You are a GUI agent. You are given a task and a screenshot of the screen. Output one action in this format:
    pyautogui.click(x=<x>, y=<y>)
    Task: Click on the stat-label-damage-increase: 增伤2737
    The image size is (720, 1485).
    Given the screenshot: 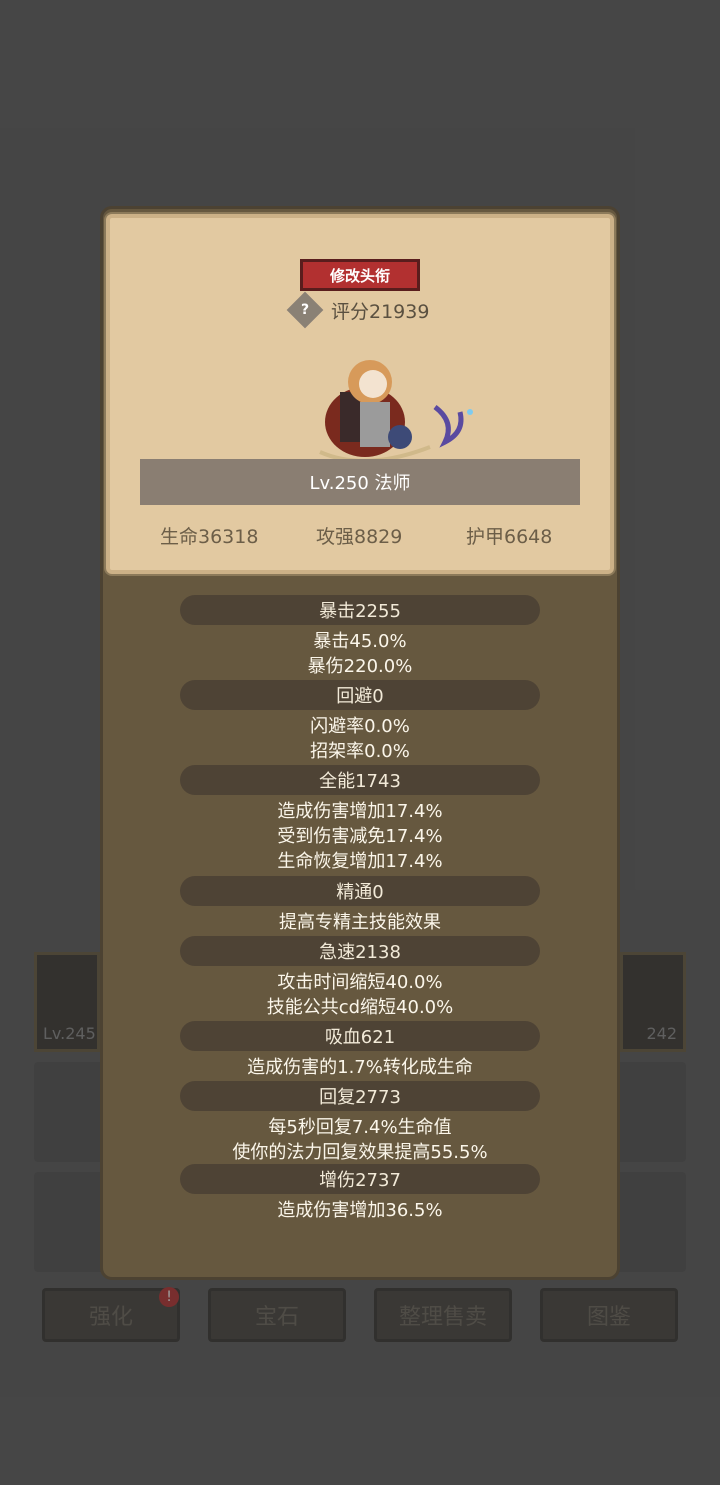 What is the action you would take?
    pyautogui.click(x=360, y=1179)
    